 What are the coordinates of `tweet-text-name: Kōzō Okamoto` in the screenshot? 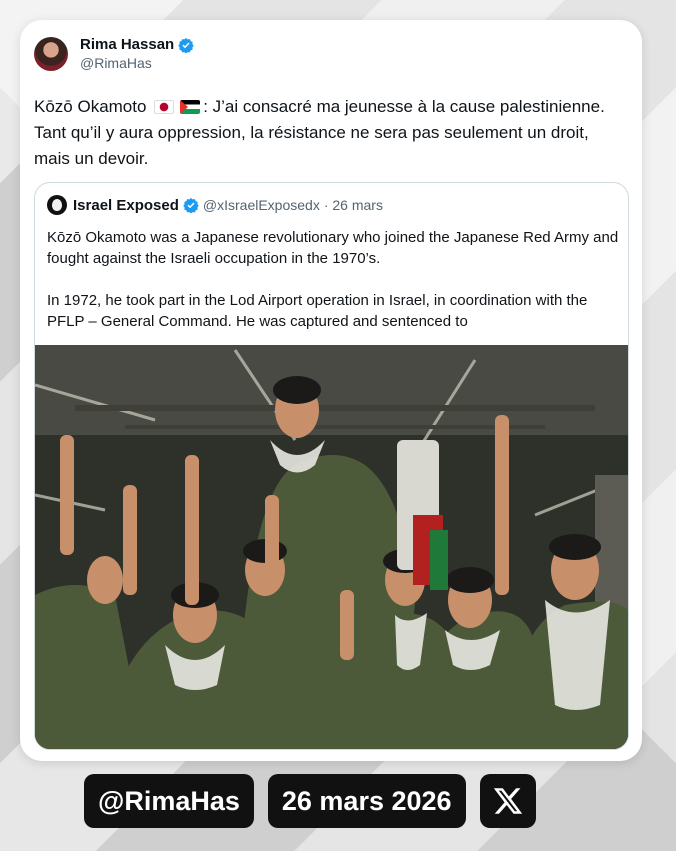 It's located at (90, 106).